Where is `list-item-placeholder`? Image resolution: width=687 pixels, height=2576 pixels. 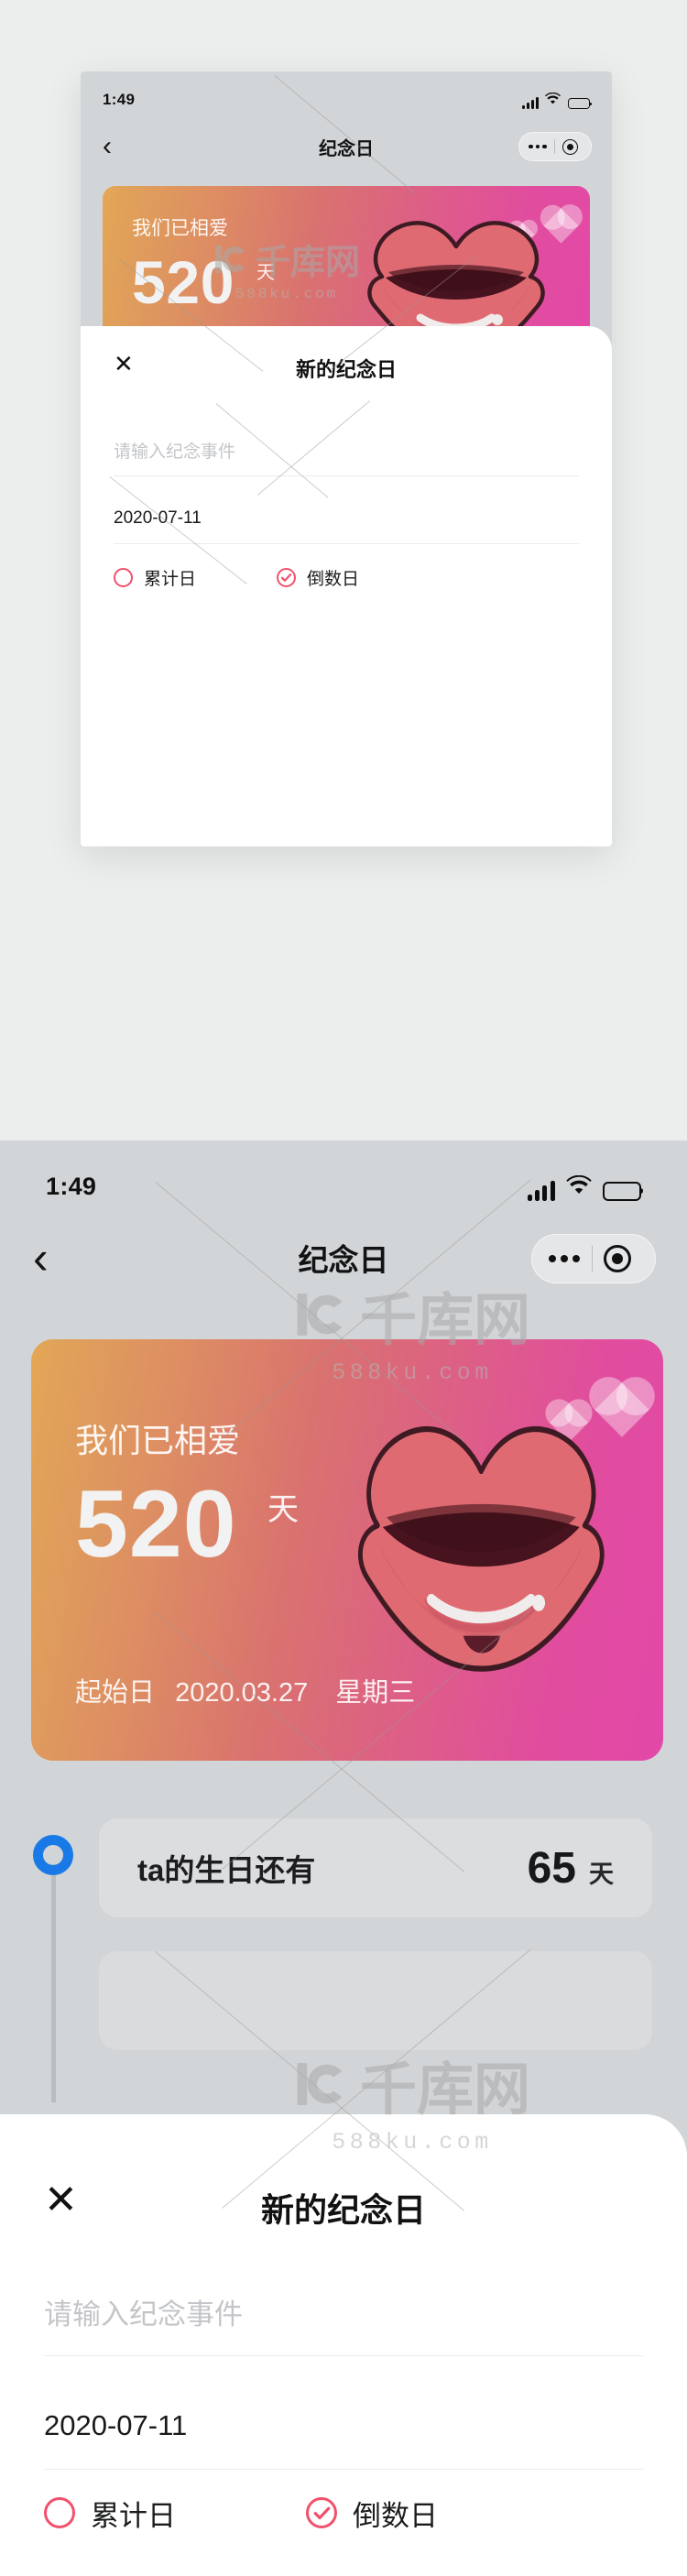 list-item-placeholder is located at coordinates (376, 2001).